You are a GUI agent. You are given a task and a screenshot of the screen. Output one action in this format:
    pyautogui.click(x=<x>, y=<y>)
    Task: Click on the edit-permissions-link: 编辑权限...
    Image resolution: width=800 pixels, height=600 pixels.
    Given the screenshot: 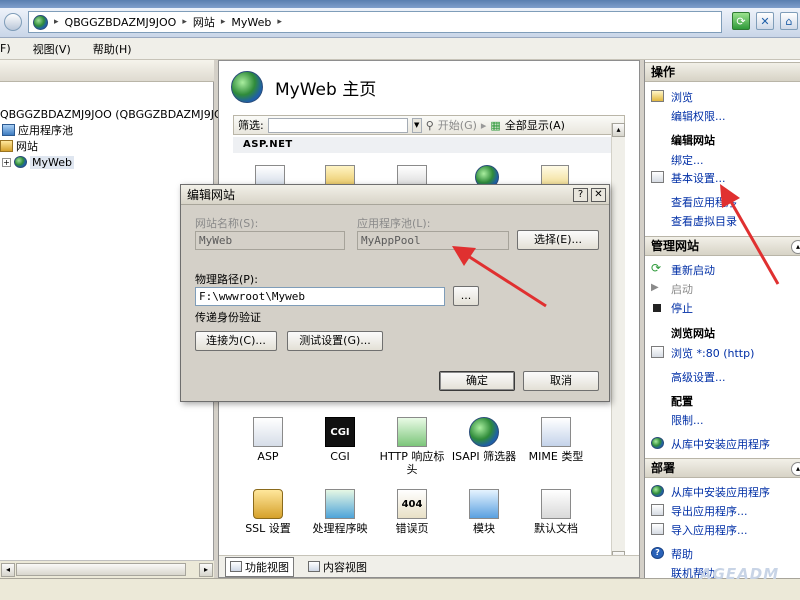 What is the action you would take?
    pyautogui.click(x=698, y=116)
    